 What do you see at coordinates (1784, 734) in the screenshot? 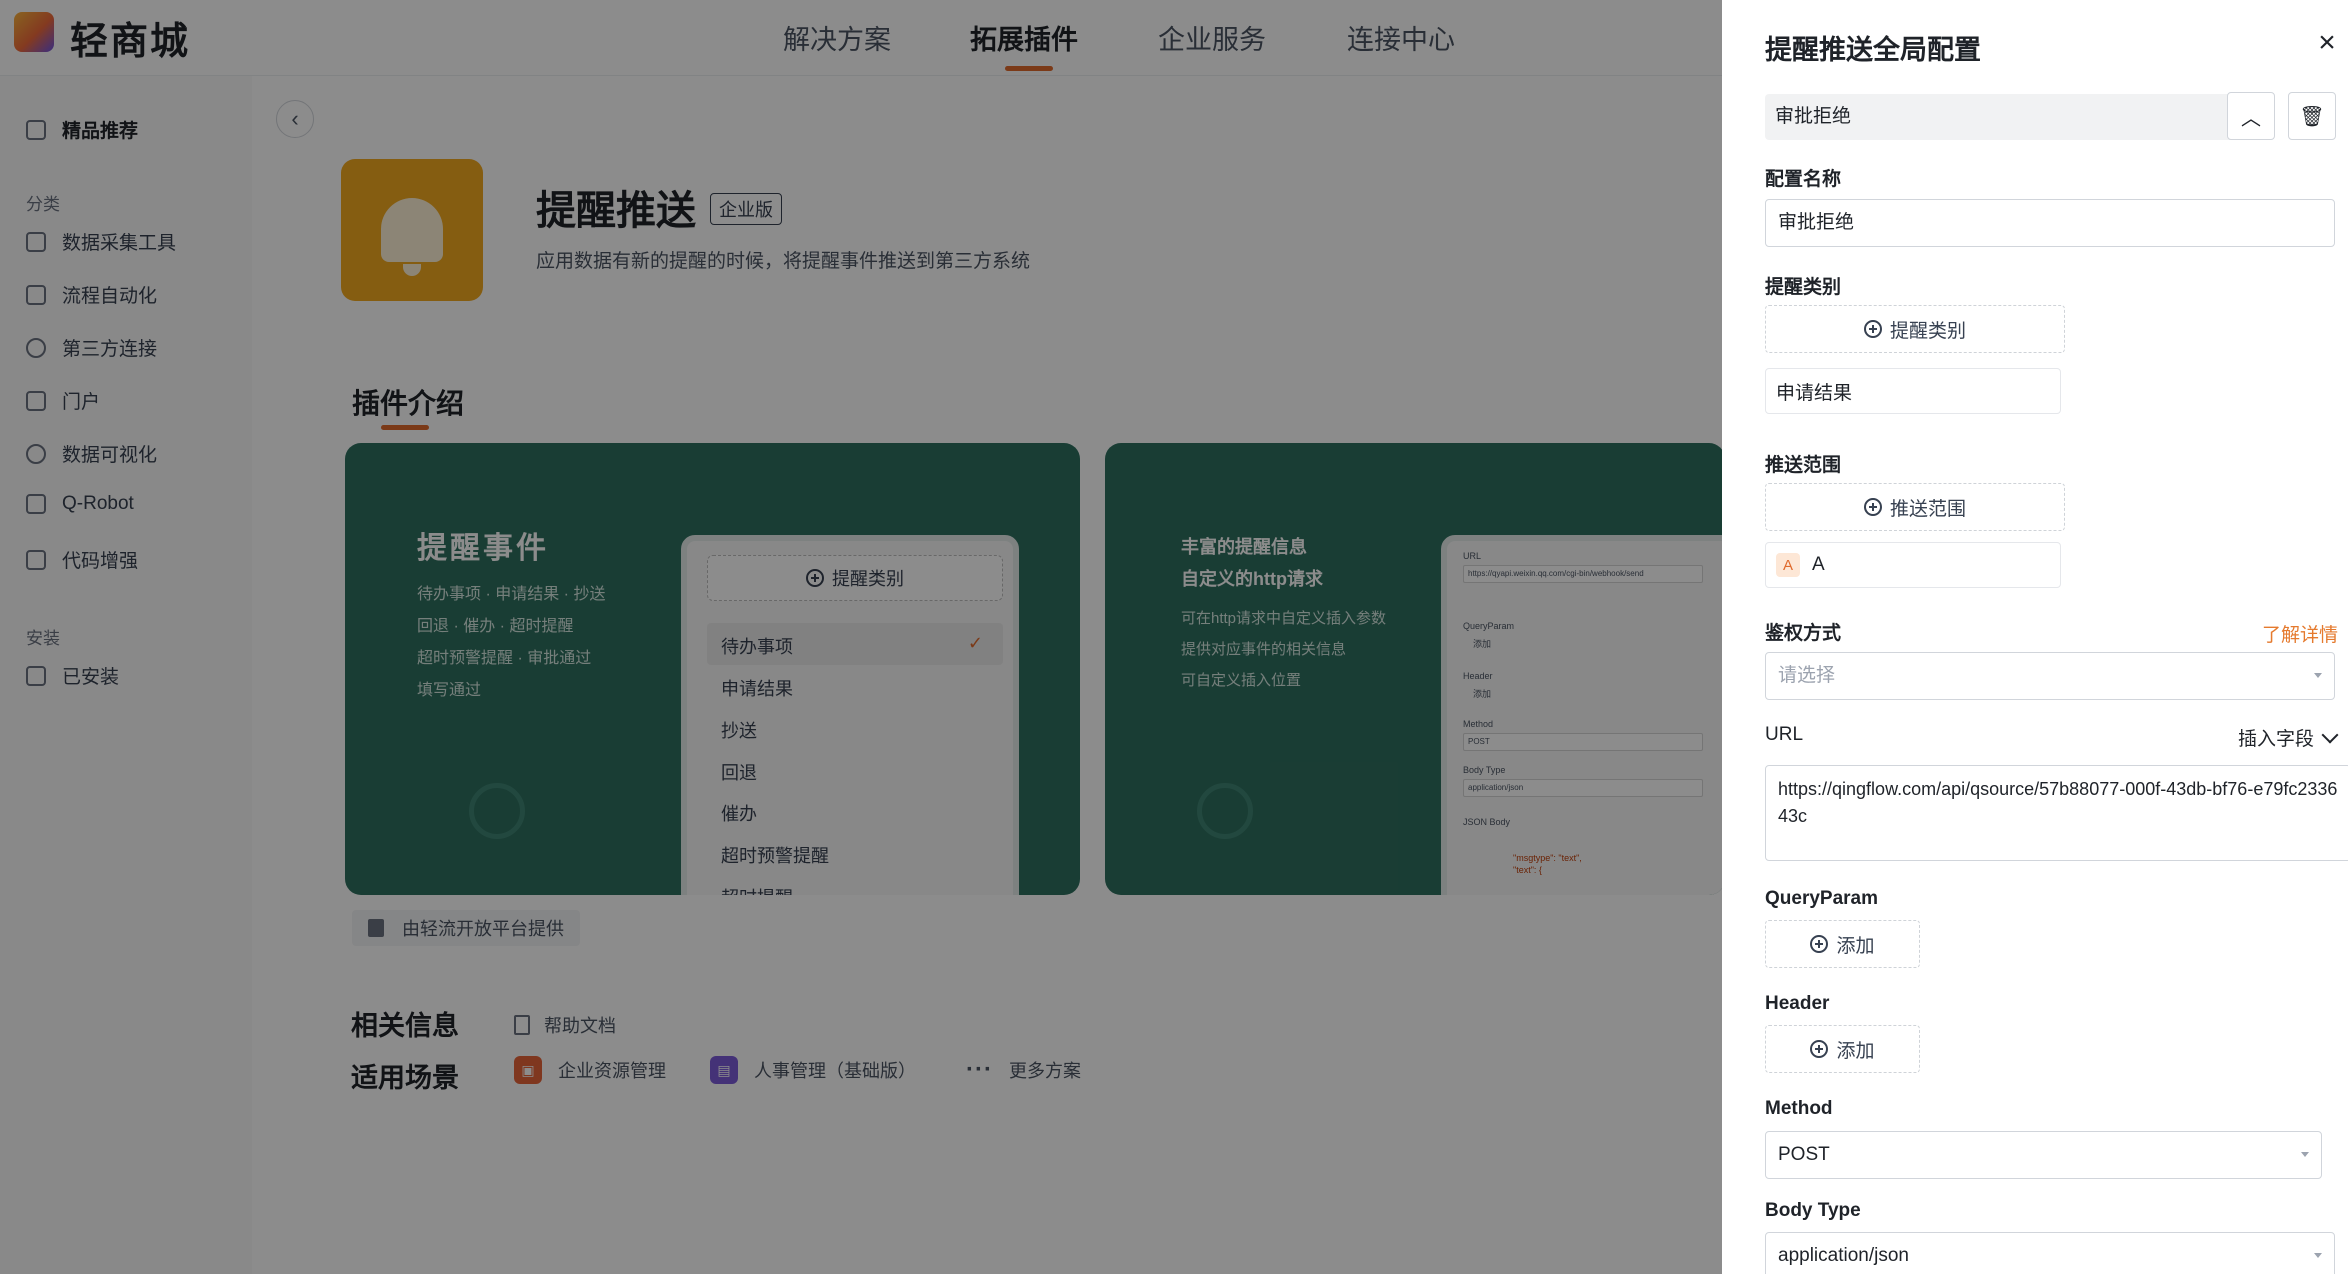
I see `url-label: URL` at bounding box center [1784, 734].